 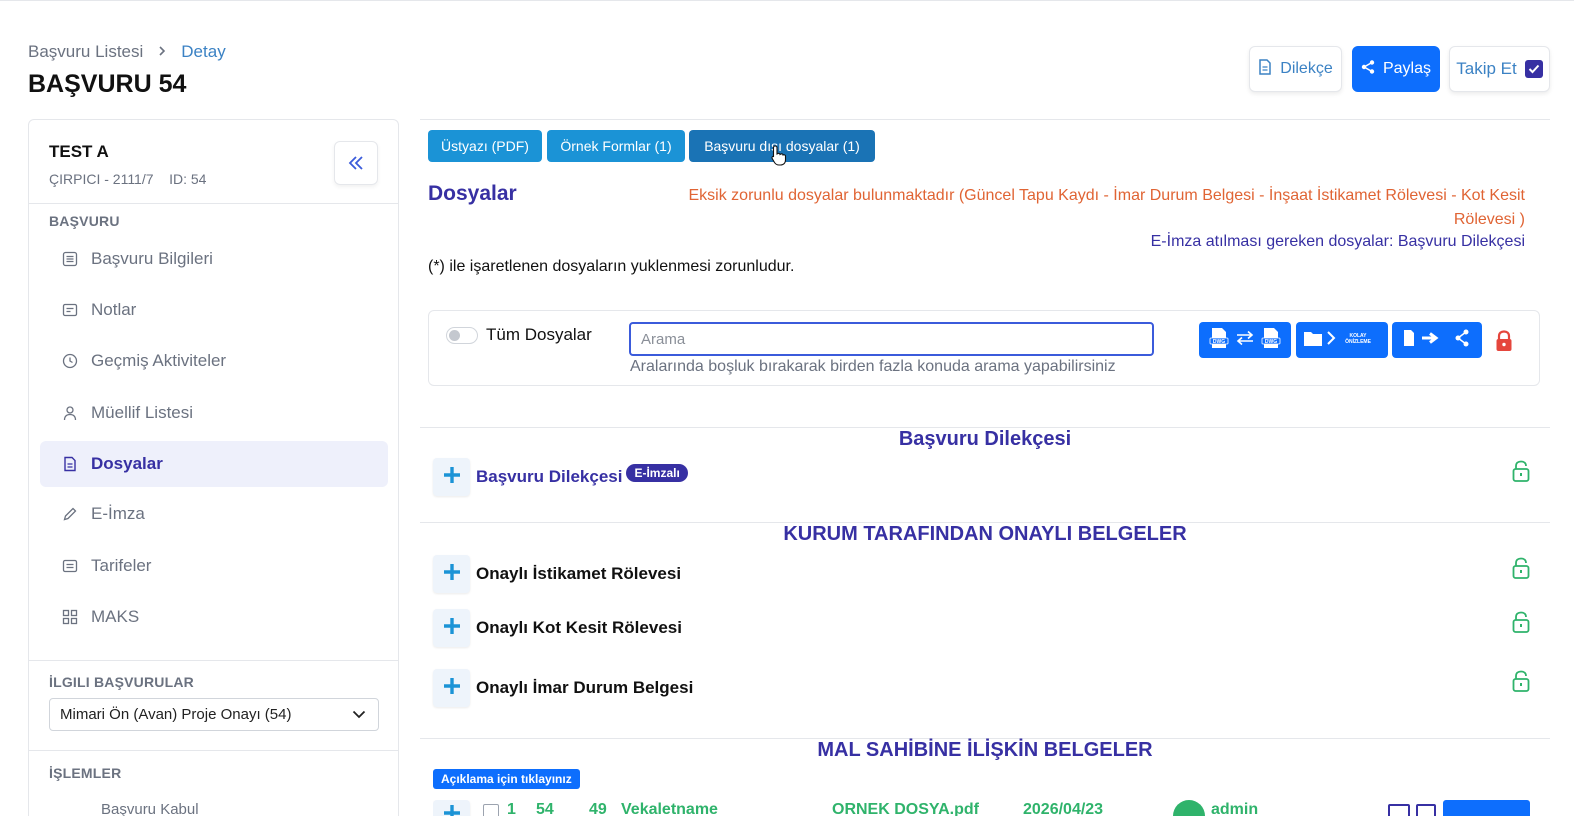 I want to click on list-icon, so click(x=70, y=259).